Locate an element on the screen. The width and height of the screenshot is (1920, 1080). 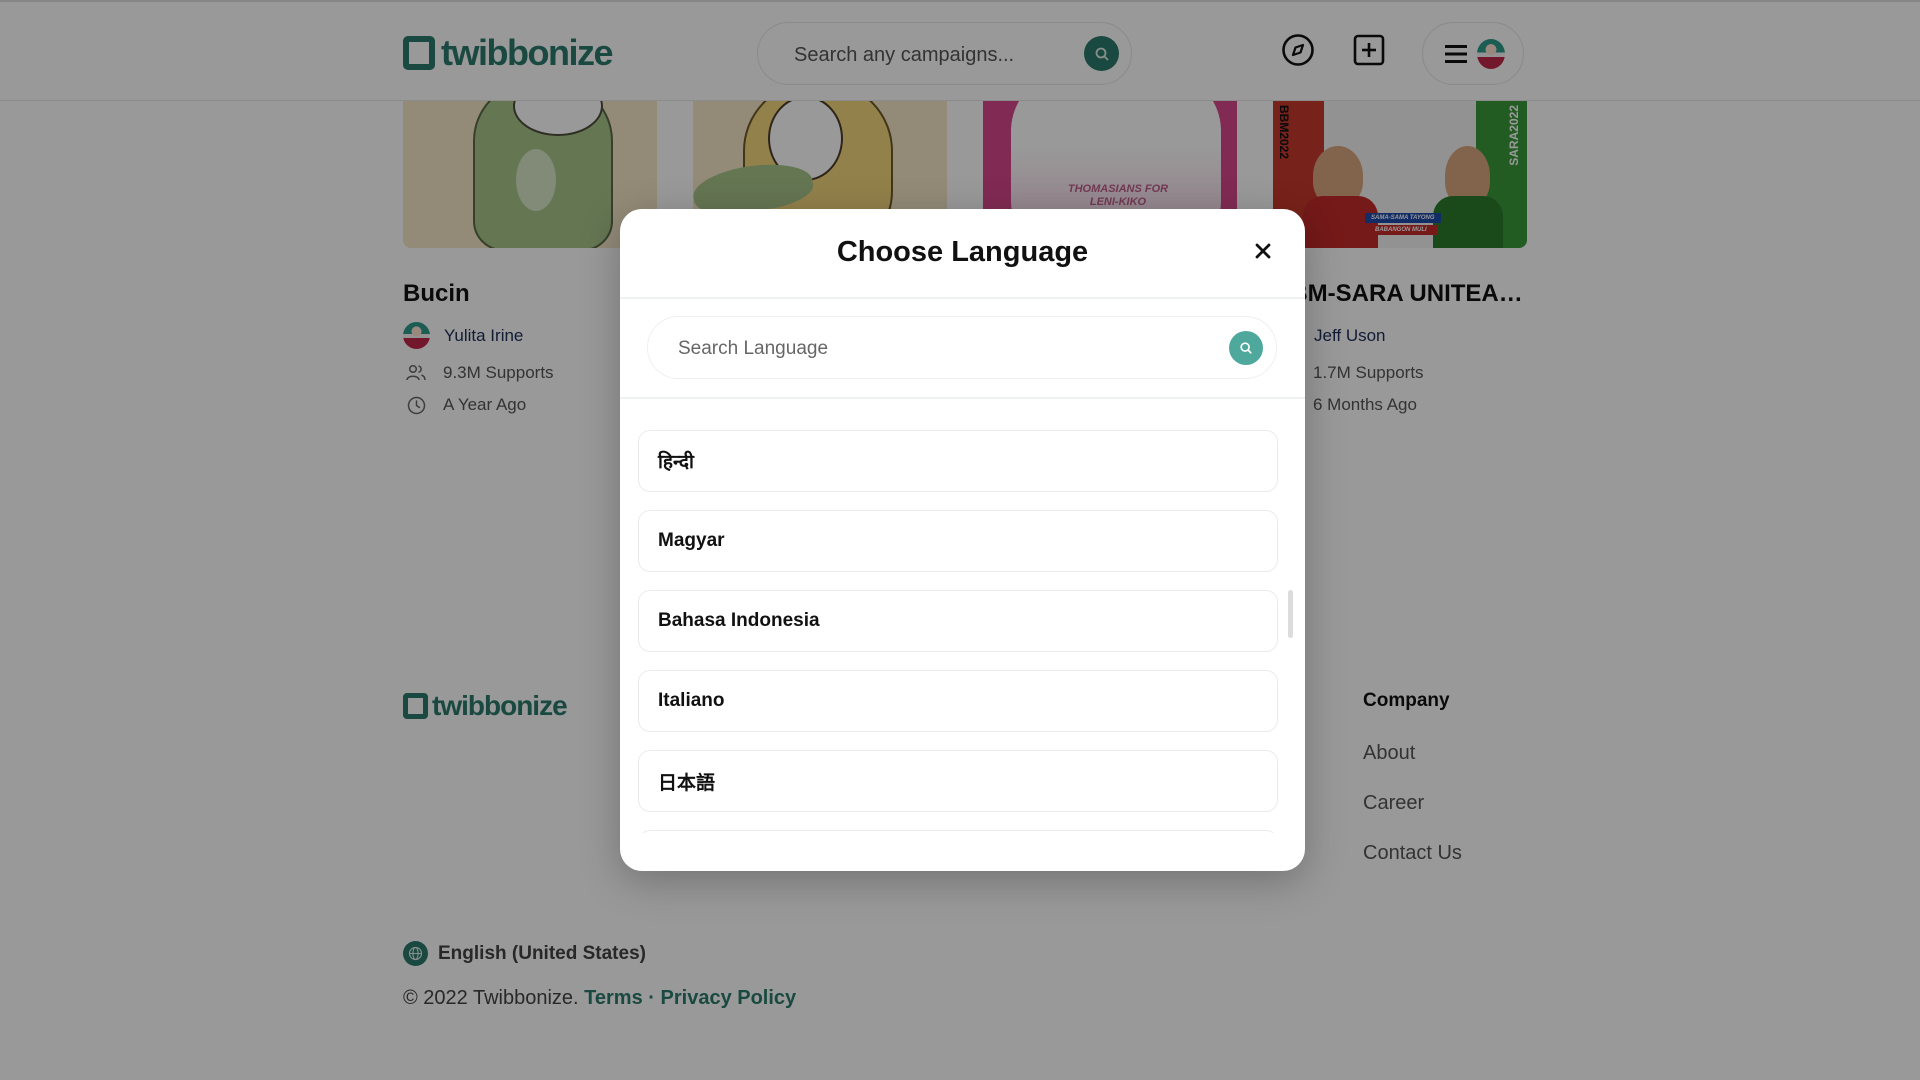
close-icon is located at coordinates (1263, 251).